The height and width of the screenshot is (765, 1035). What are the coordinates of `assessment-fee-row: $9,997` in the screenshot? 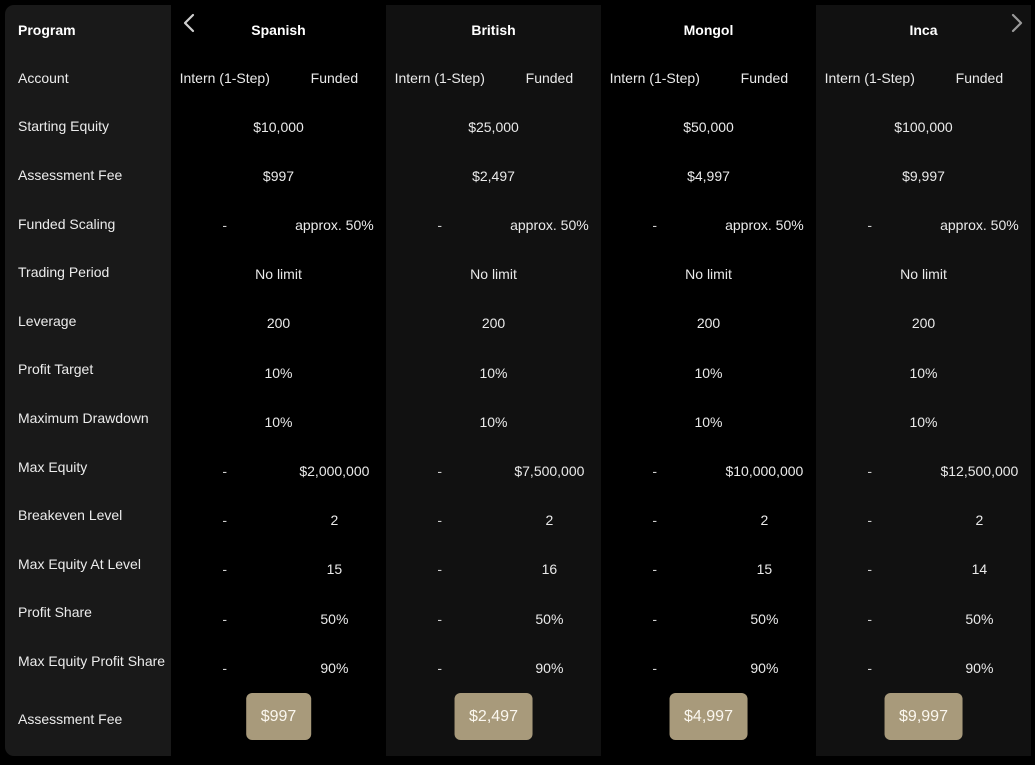 It's located at (923, 175).